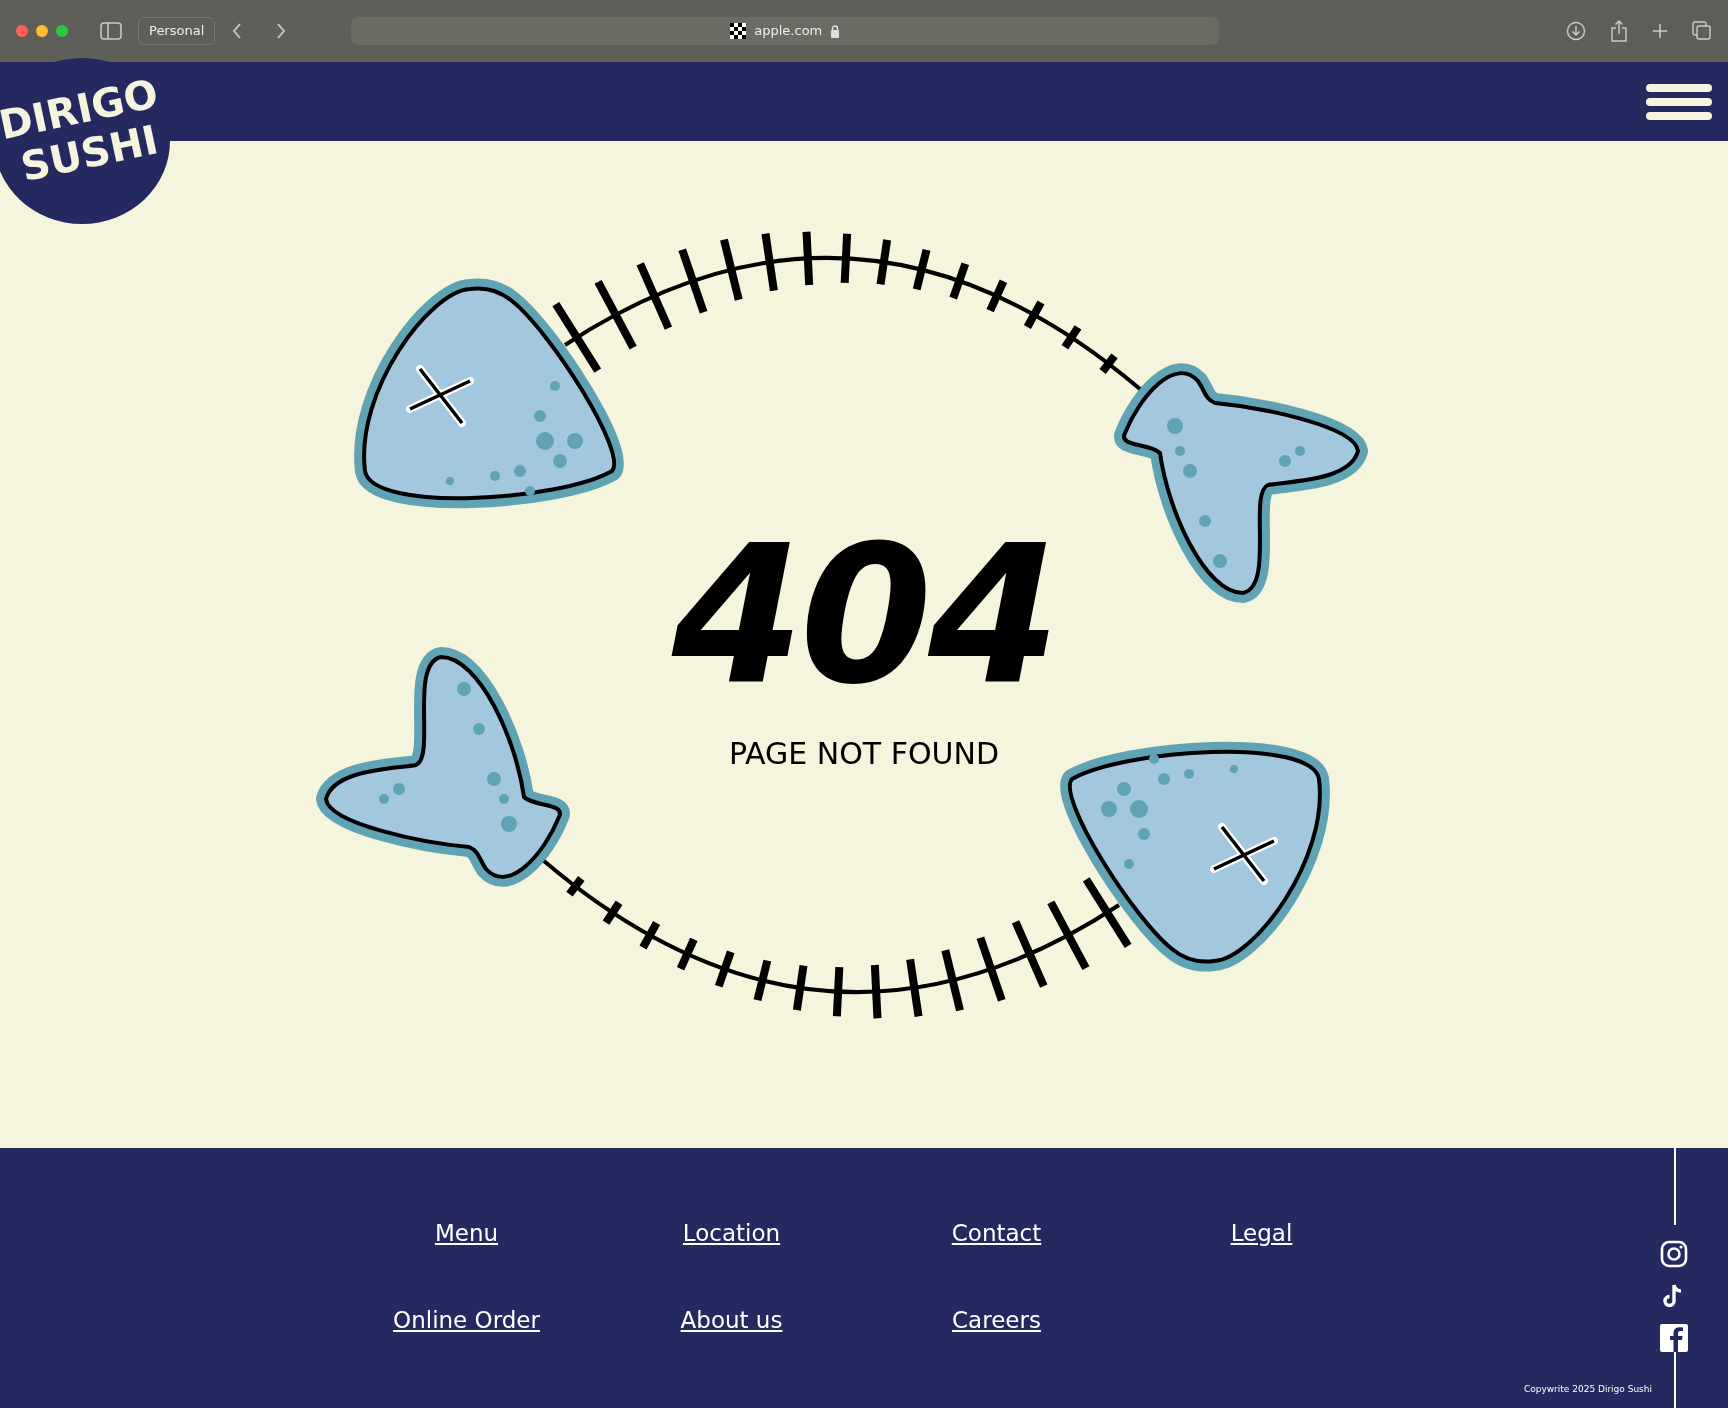 The image size is (1728, 1408). I want to click on footer-link: Legal, so click(1261, 1233).